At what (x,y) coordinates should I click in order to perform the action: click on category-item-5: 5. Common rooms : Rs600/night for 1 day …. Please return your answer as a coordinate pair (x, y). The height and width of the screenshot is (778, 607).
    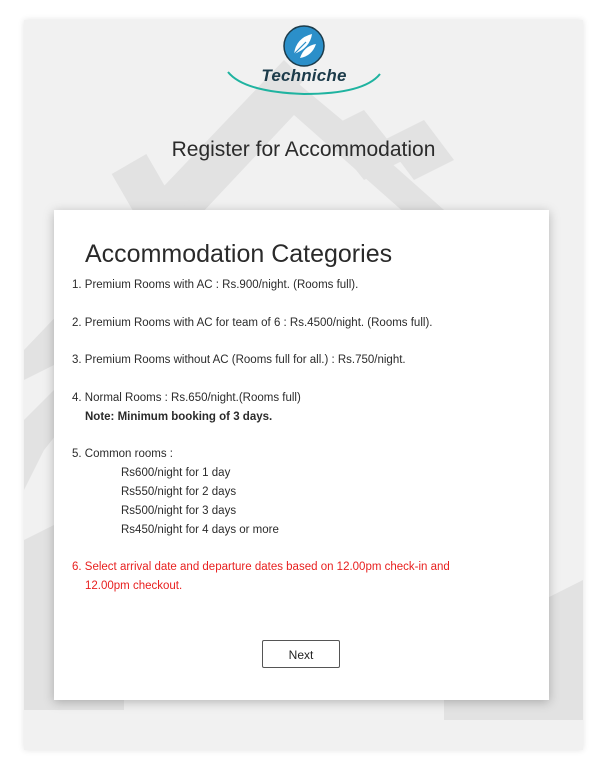
    Looking at the image, I should click on (175, 492).